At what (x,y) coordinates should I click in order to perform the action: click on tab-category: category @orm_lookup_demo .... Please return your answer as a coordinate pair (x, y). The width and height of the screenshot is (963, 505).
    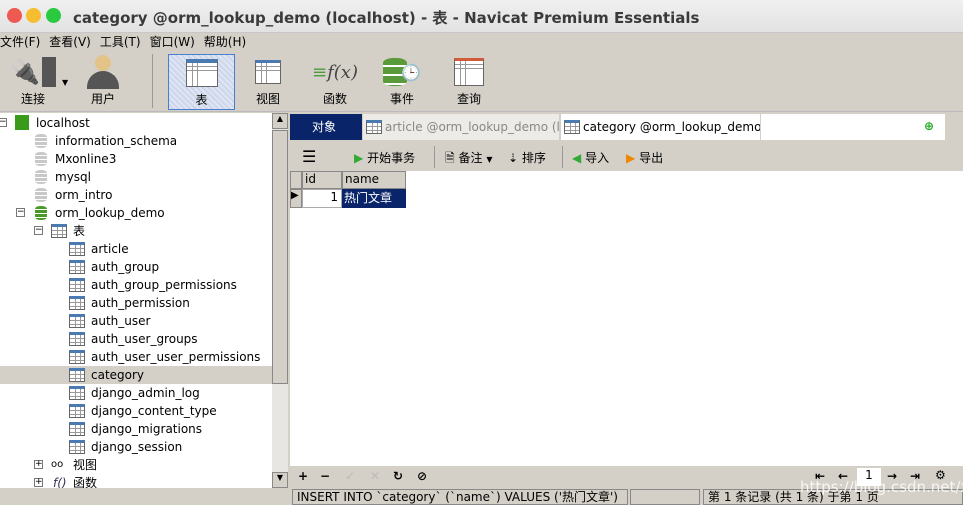
    Looking at the image, I should click on (660, 127).